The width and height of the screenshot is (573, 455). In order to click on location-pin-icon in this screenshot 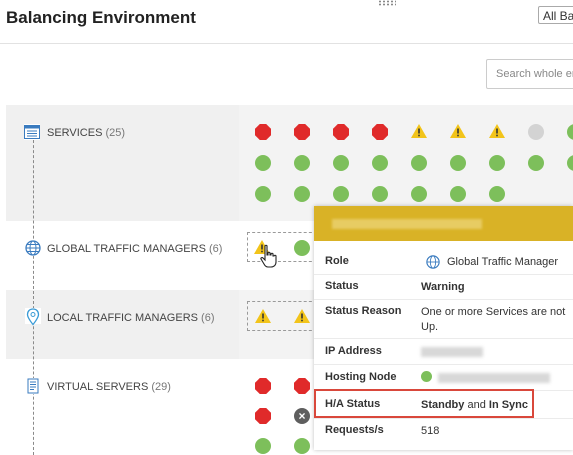, I will do `click(33, 317)`.